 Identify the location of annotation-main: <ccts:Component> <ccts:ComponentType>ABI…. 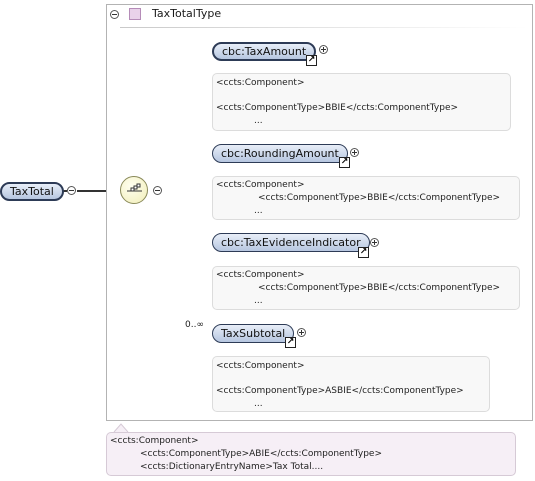
(311, 454).